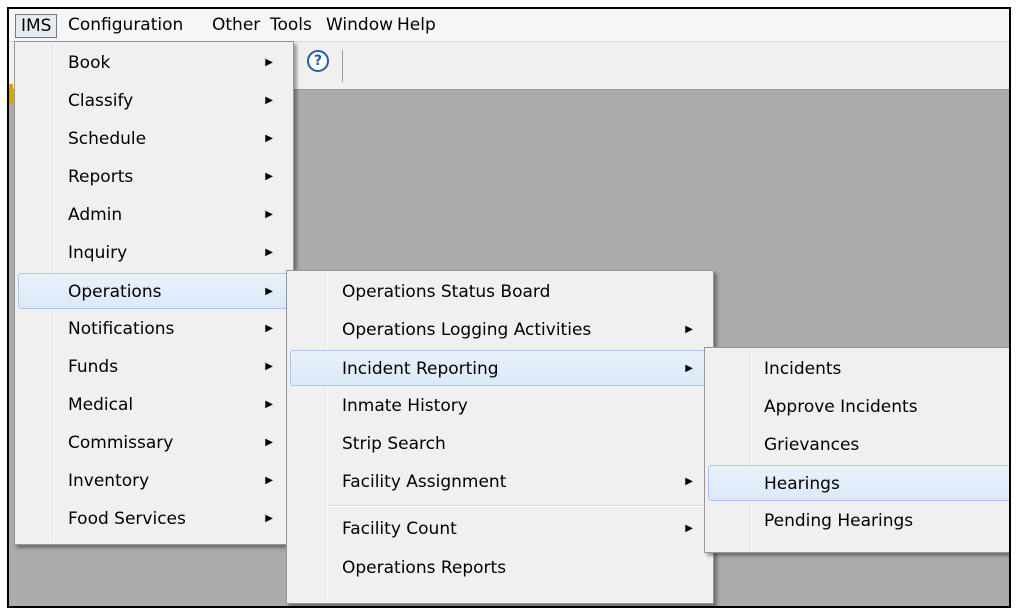 The height and width of the screenshot is (615, 1018). I want to click on menu-item-label: Inventory, so click(109, 481).